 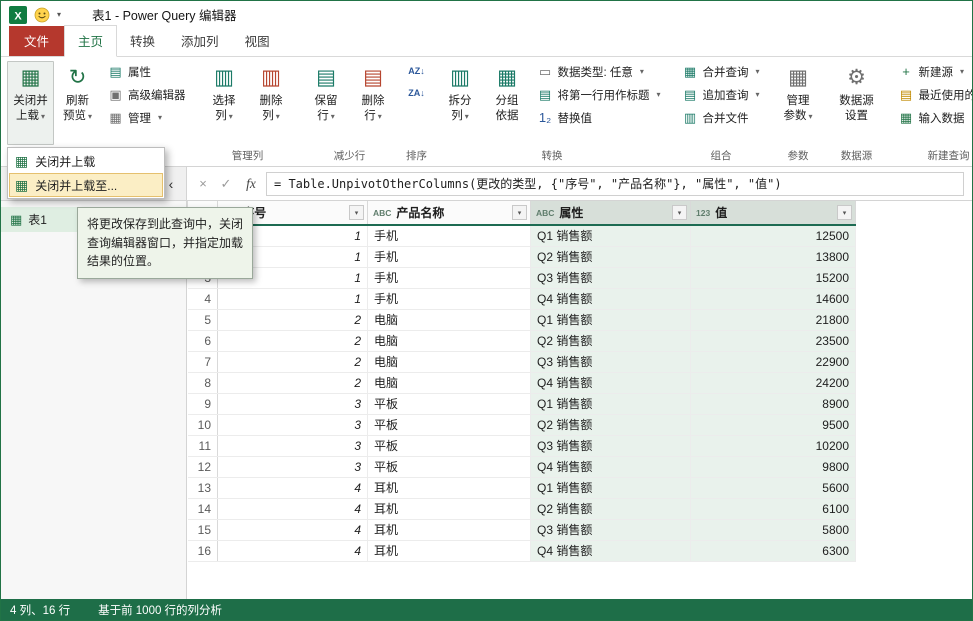 What do you see at coordinates (773, 404) in the screenshot?
I see `cell: 8900` at bounding box center [773, 404].